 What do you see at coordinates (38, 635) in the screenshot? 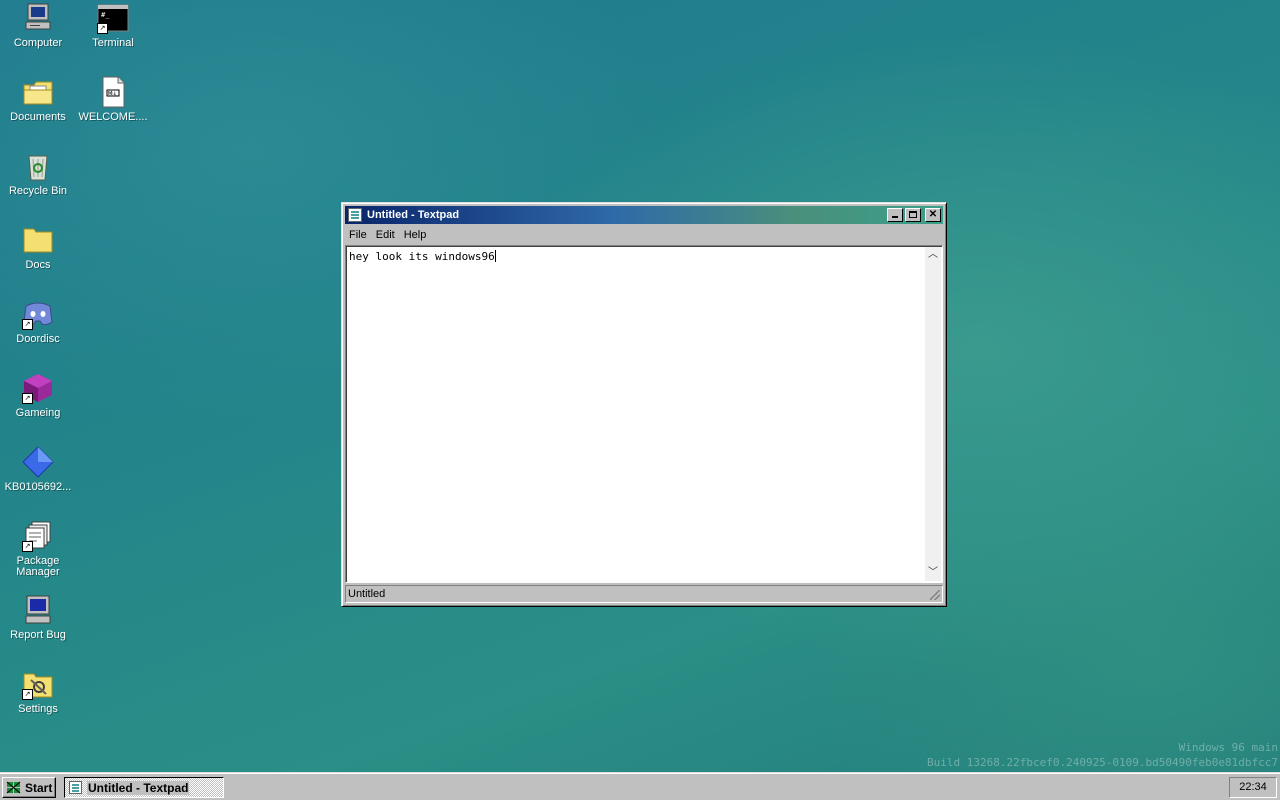
I see `desktop-icon-label: Report Bug` at bounding box center [38, 635].